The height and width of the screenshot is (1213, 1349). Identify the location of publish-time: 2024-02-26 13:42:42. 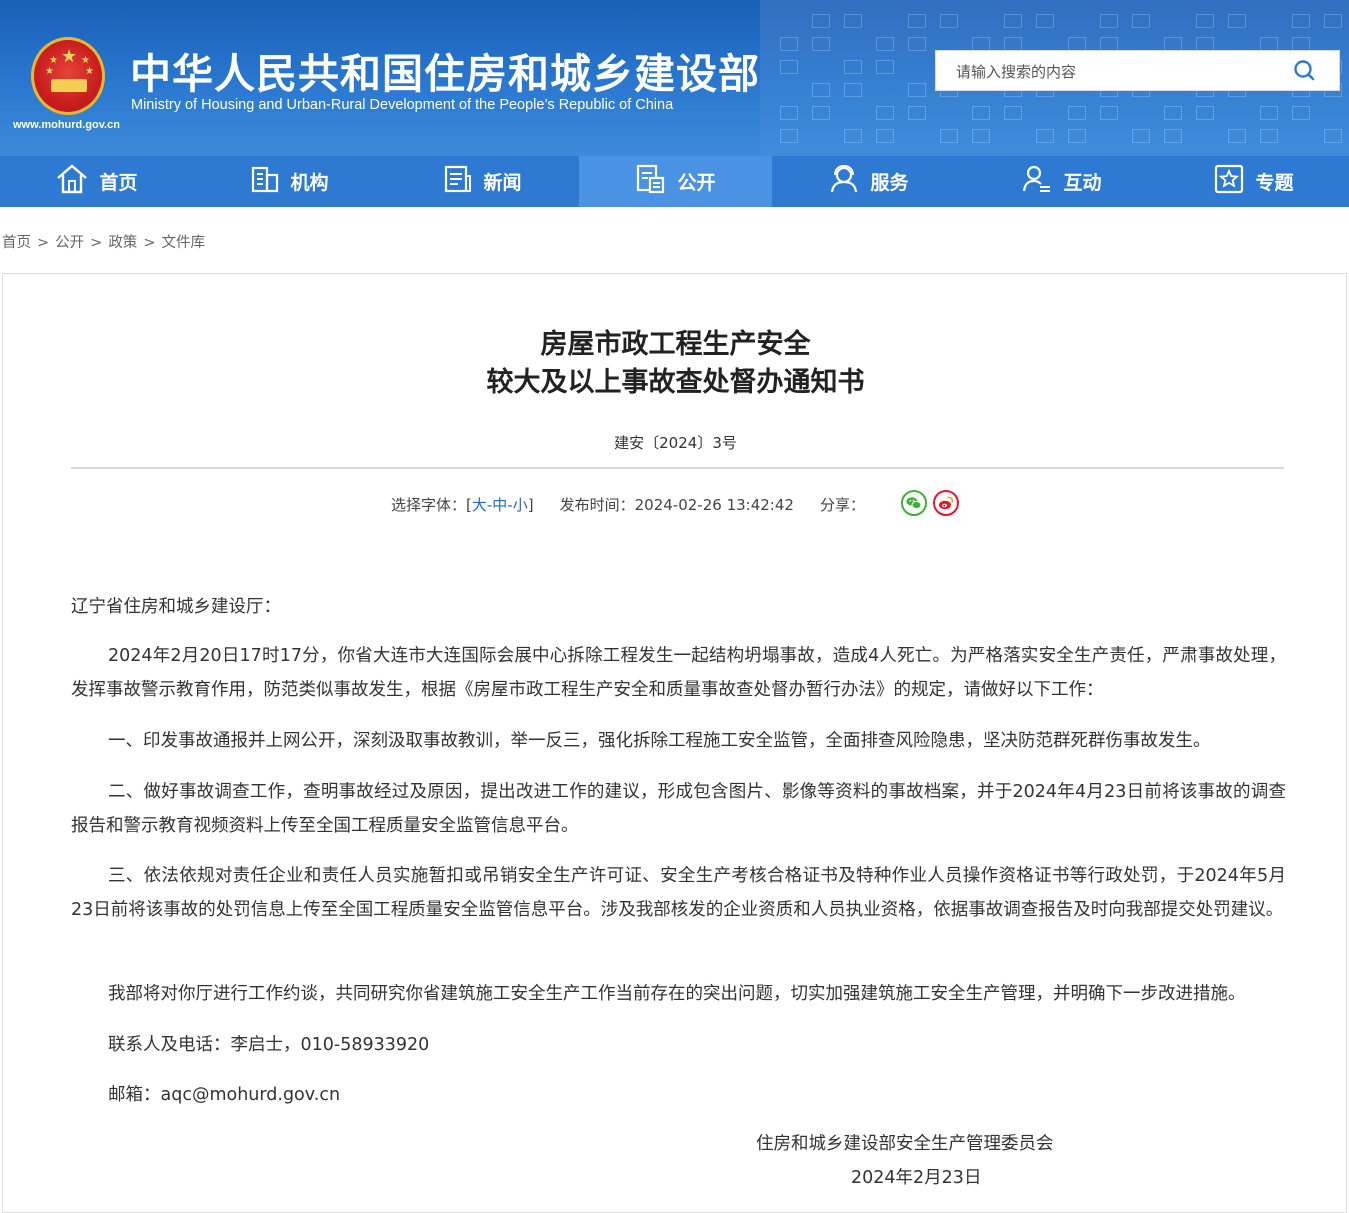
(714, 505).